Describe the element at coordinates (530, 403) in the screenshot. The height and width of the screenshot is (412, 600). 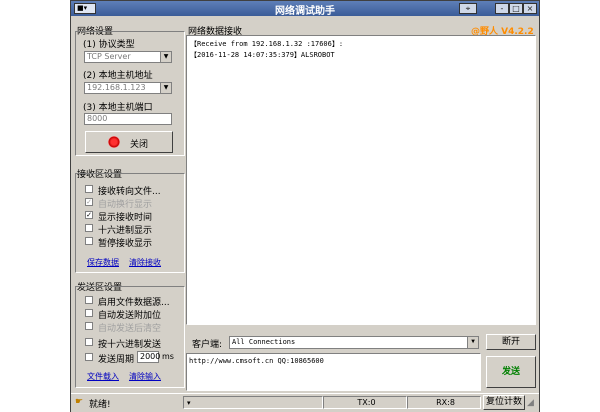
I see `resize-grip-icon: ◢` at that location.